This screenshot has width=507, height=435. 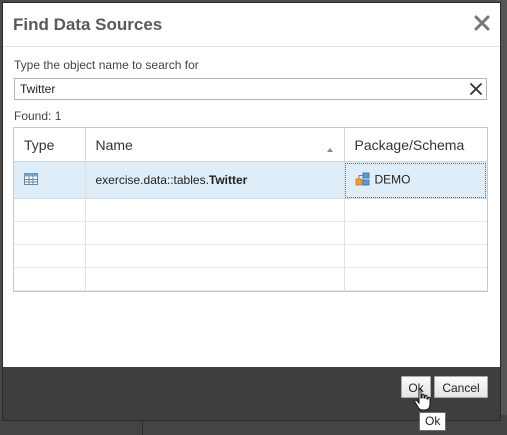 I want to click on search-prompt-label: Type the object name to search for, so click(x=106, y=65).